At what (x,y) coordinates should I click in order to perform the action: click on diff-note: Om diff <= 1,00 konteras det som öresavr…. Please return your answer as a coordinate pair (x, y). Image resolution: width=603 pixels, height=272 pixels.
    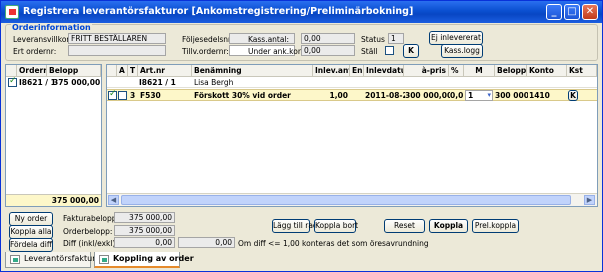
    Looking at the image, I should click on (333, 243).